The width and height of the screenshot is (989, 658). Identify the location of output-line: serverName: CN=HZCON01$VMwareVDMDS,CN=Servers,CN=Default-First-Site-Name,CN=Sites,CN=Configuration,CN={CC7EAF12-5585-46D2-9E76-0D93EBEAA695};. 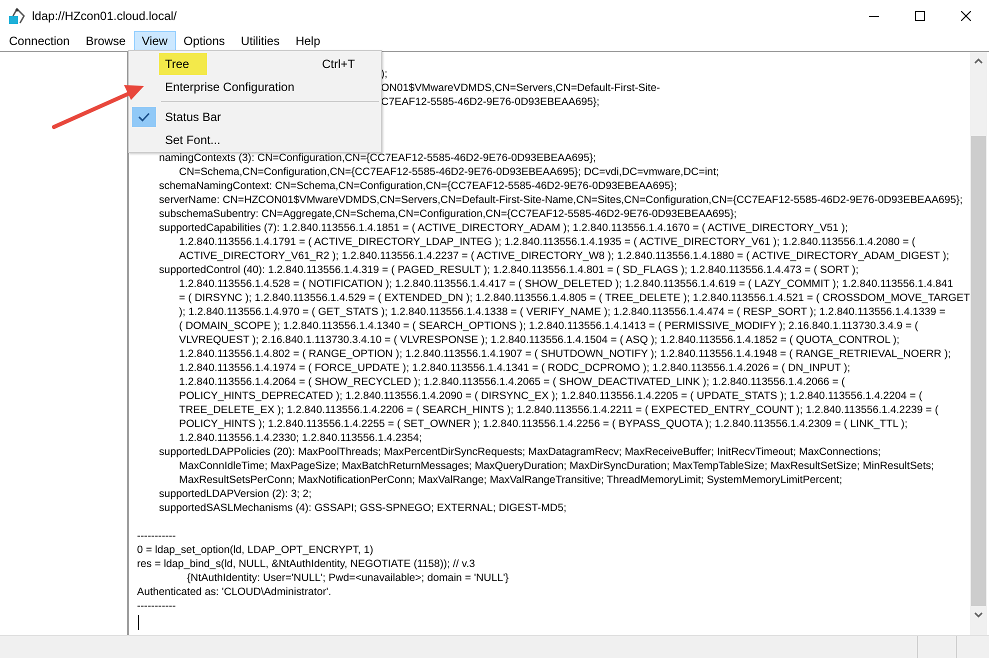
(561, 200).